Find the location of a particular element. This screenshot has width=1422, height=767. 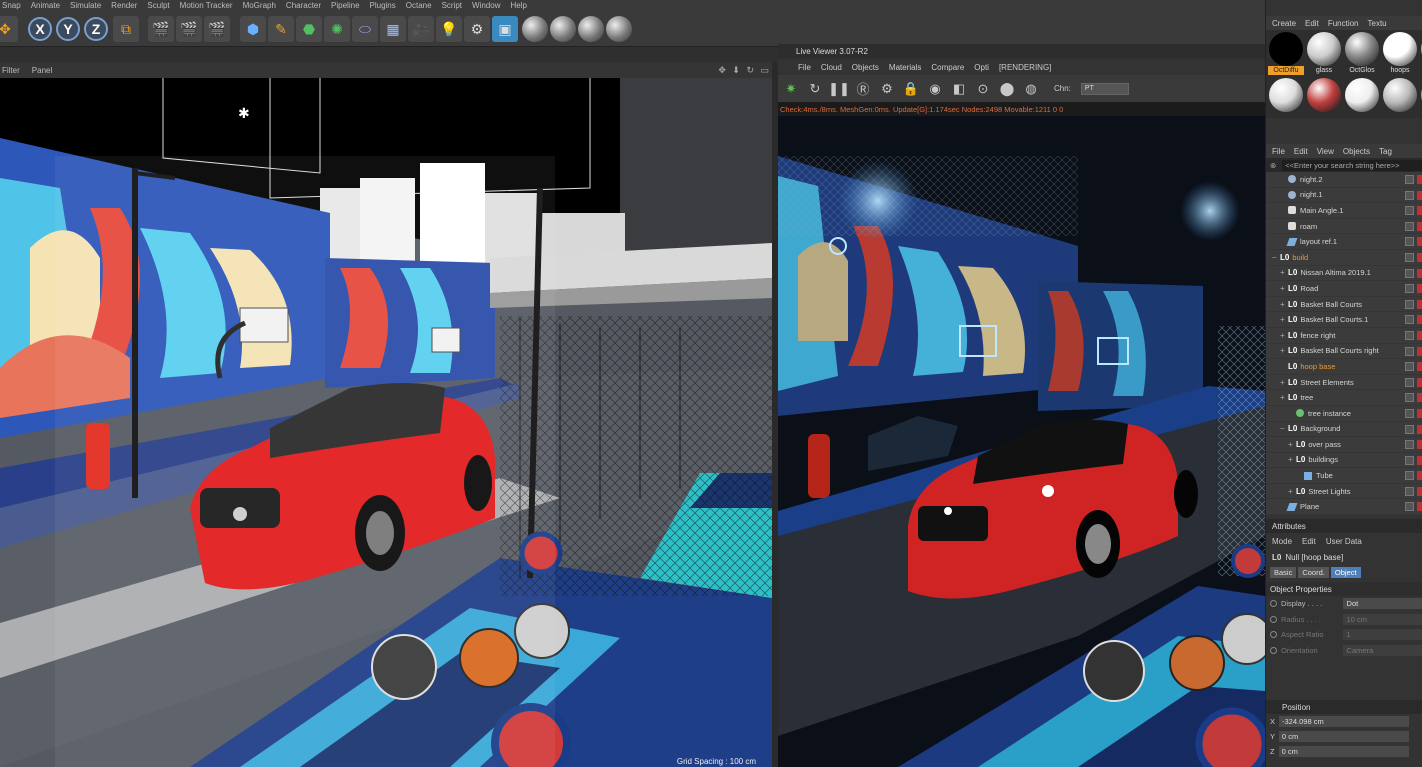

send-scene-icon: ✷ is located at coordinates (791, 89).